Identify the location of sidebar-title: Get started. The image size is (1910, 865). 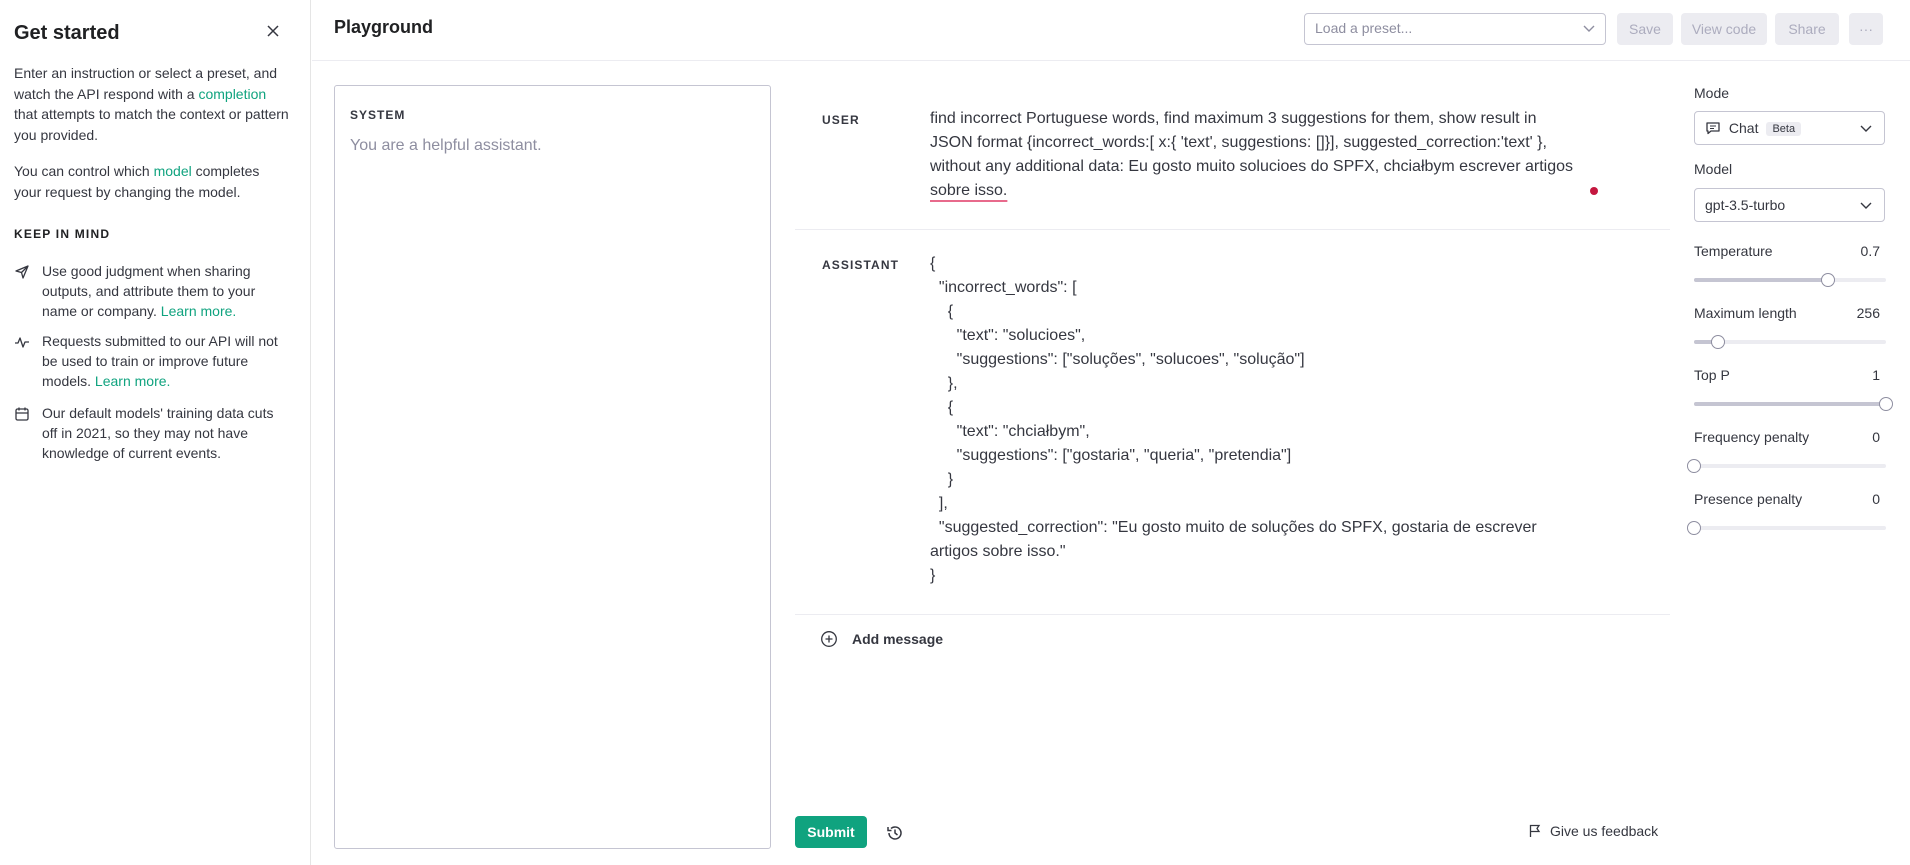
(67, 33).